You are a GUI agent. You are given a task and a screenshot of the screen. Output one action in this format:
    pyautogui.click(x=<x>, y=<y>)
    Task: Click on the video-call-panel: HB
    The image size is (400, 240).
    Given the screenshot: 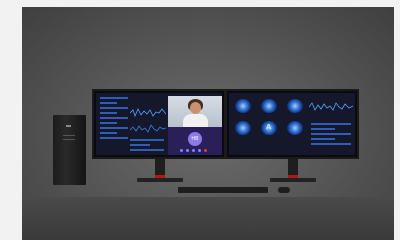 What is the action you would take?
    pyautogui.click(x=195, y=141)
    